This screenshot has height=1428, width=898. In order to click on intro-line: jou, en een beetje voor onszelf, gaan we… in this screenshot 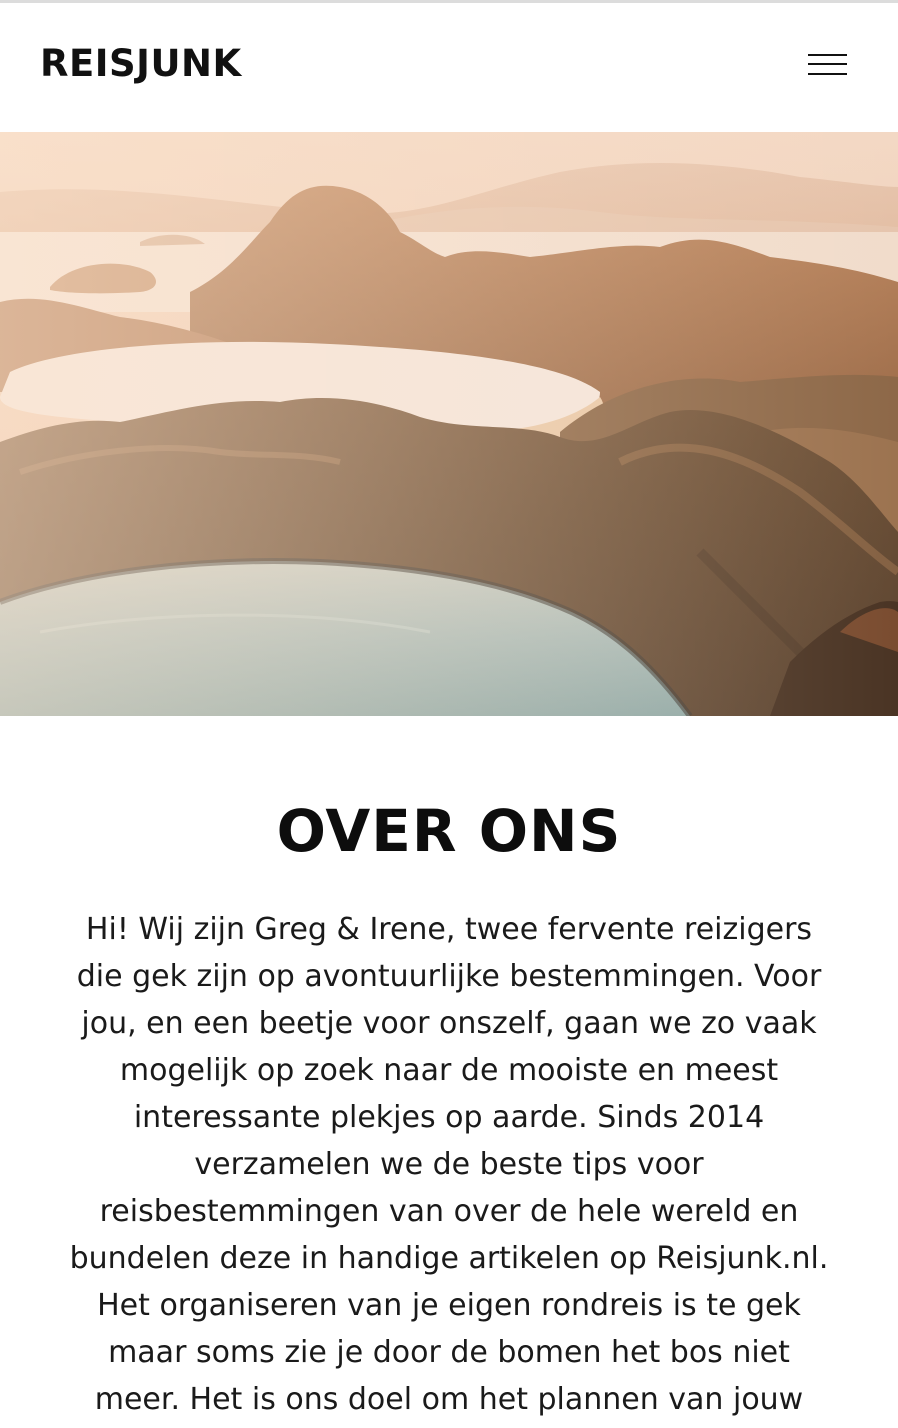, I will do `click(449, 1023)`.